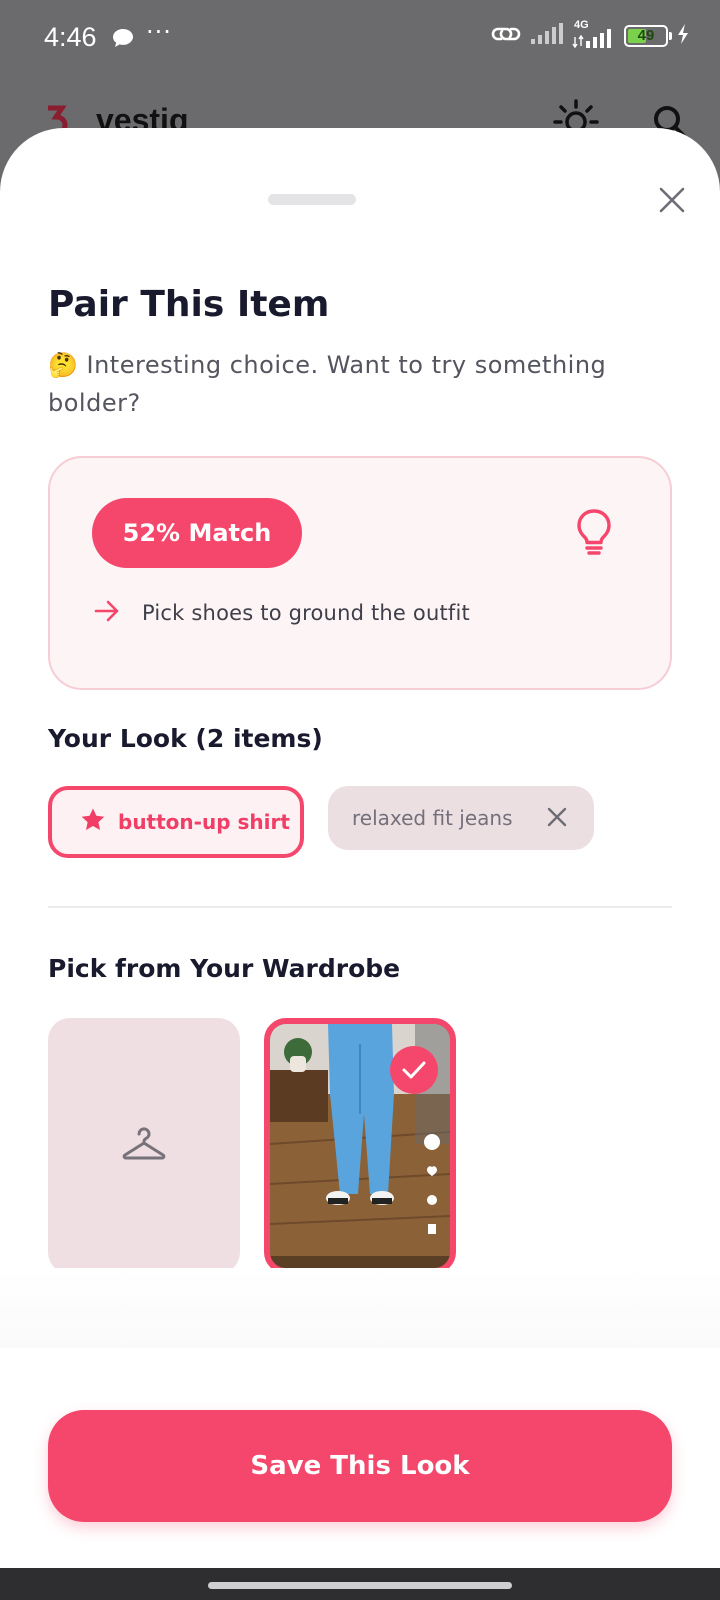  I want to click on status-bar: 4:46 ··· 4G 49, so click(360, 39).